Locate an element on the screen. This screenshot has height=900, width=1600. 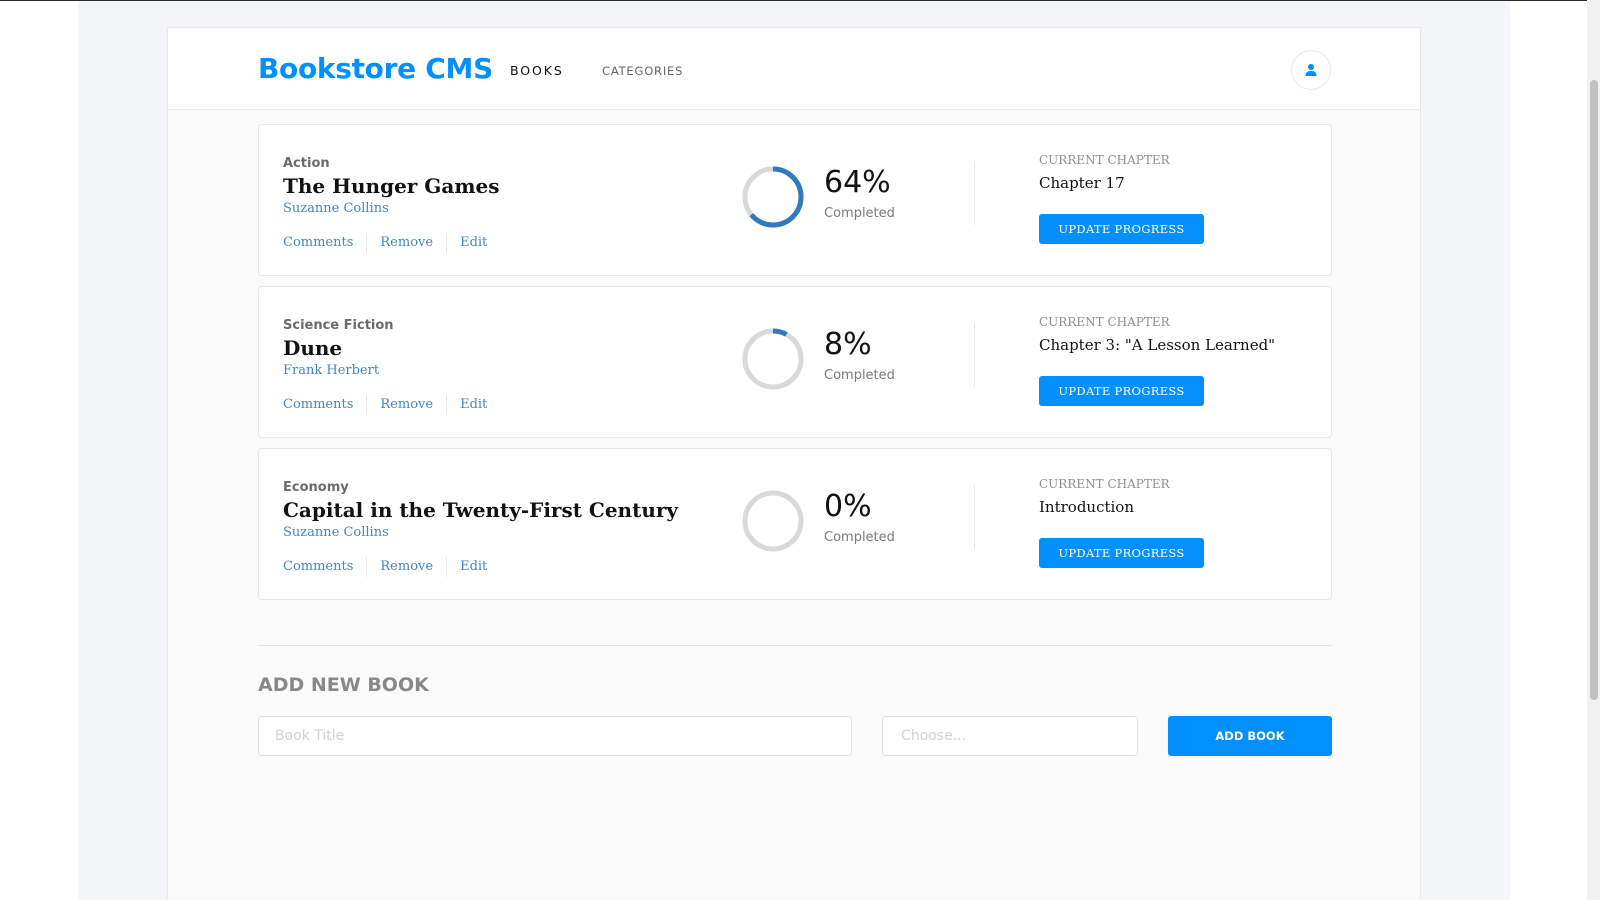
nav-books-link: BOOKS is located at coordinates (537, 70).